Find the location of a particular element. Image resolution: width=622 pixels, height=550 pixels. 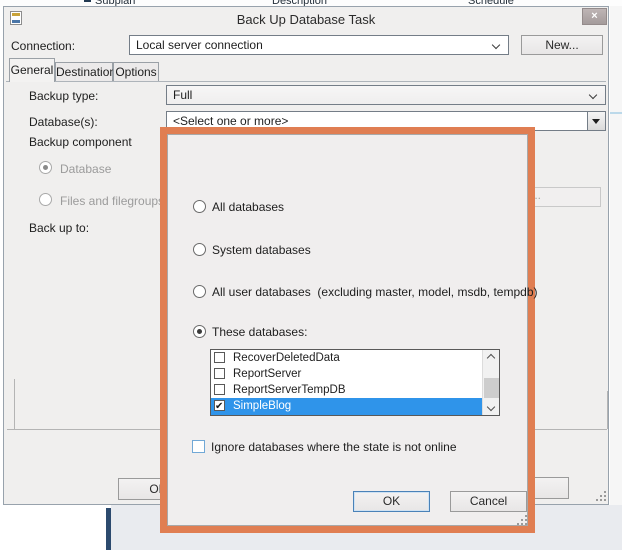

connection-combobox: Local server connection is located at coordinates (319, 45).